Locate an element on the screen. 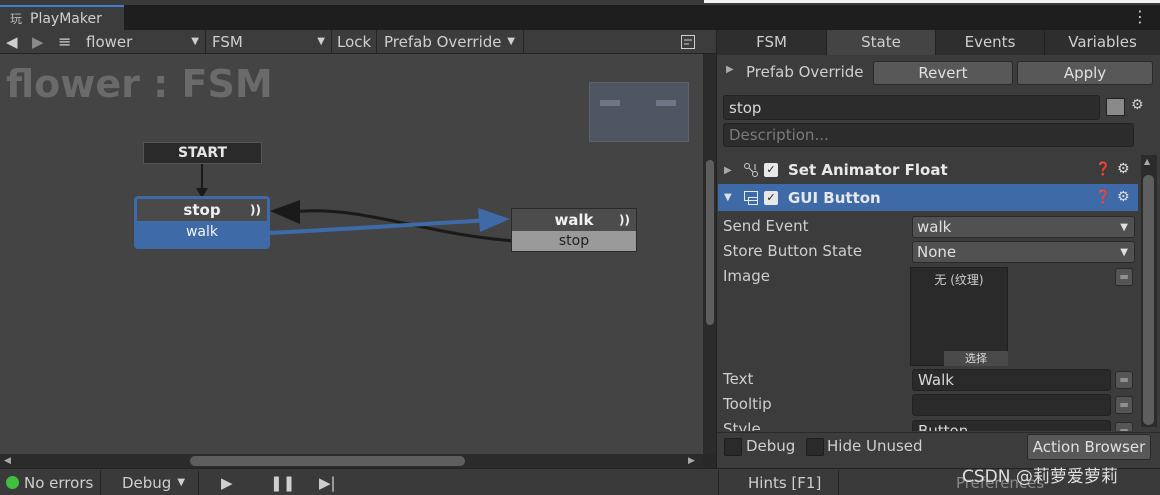  tab-playmaker: 玩 PlayMaker is located at coordinates (62, 17).